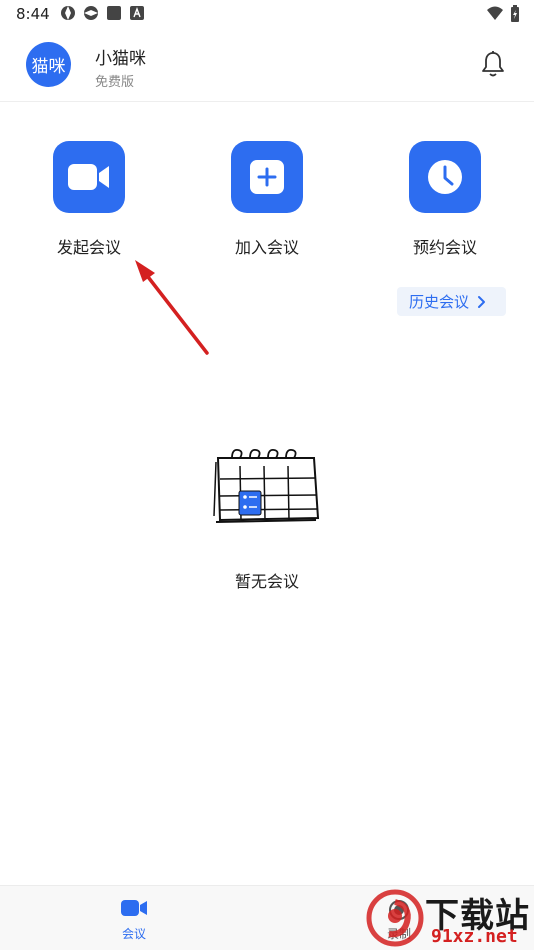 The image size is (534, 950). Describe the element at coordinates (266, 486) in the screenshot. I see `calendar-illustration` at that location.